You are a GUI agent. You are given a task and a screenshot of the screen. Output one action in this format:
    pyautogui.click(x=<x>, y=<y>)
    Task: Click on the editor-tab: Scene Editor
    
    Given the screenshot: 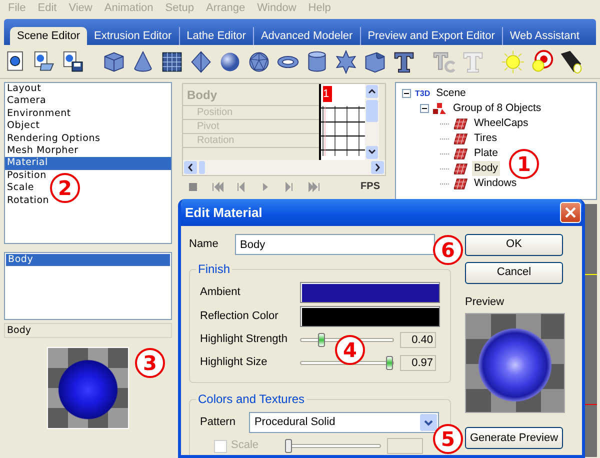 What is the action you would take?
    pyautogui.click(x=48, y=35)
    